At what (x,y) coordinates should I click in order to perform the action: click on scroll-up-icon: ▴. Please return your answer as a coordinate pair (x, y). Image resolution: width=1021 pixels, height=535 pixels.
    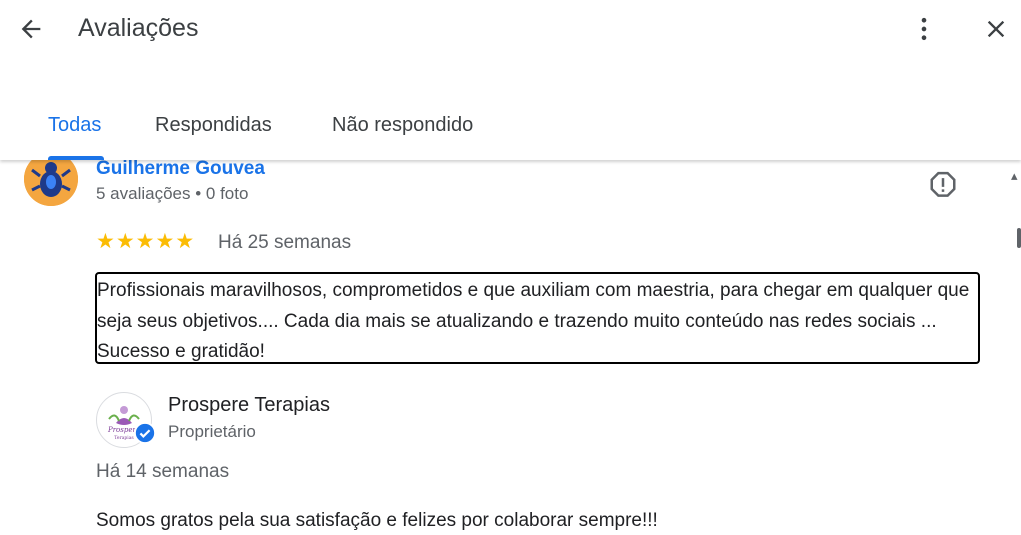
    Looking at the image, I should click on (1014, 176).